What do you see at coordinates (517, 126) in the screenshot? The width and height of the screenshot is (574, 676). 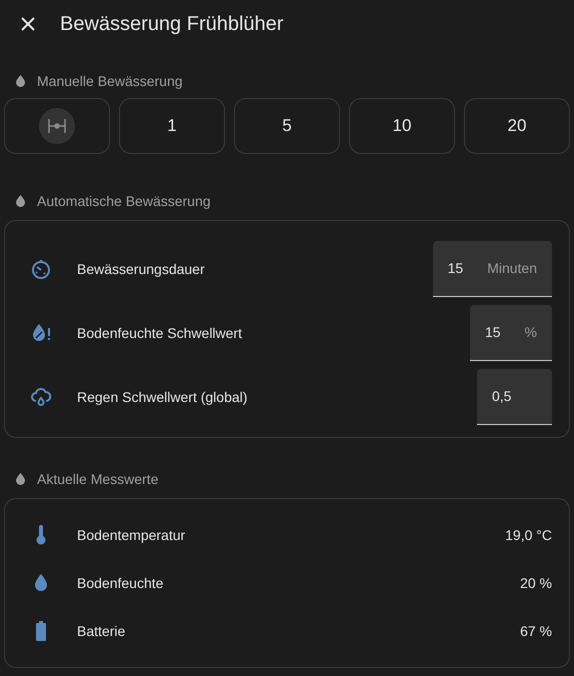 I see `duration-button: 20` at bounding box center [517, 126].